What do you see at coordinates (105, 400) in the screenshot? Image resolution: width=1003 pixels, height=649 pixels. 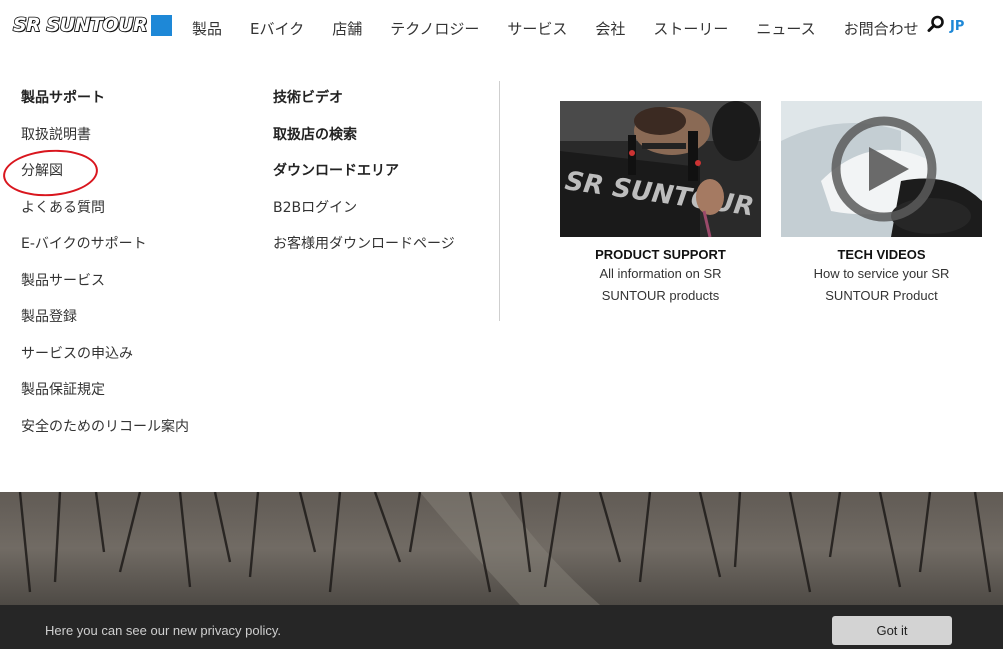 I see `menu-item-warranty: 製品保証規定` at bounding box center [105, 400].